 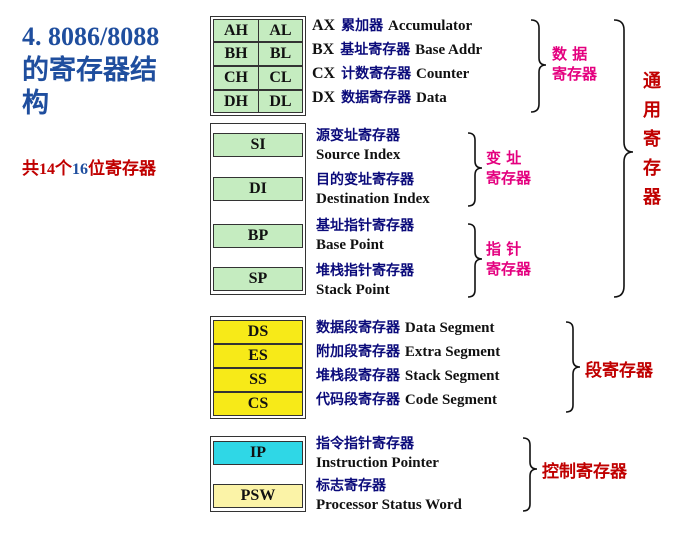 I want to click on group-general-registers: 通 用 寄 存 器, so click(x=652, y=139).